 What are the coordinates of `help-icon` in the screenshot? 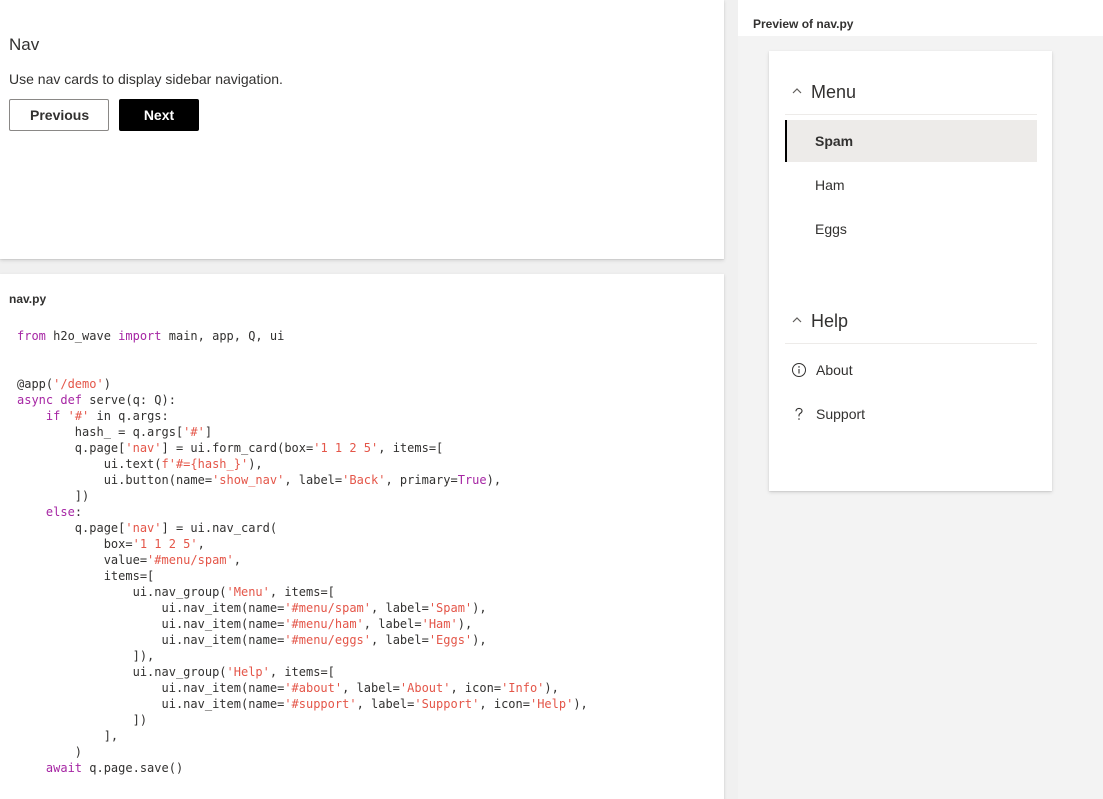 It's located at (799, 414).